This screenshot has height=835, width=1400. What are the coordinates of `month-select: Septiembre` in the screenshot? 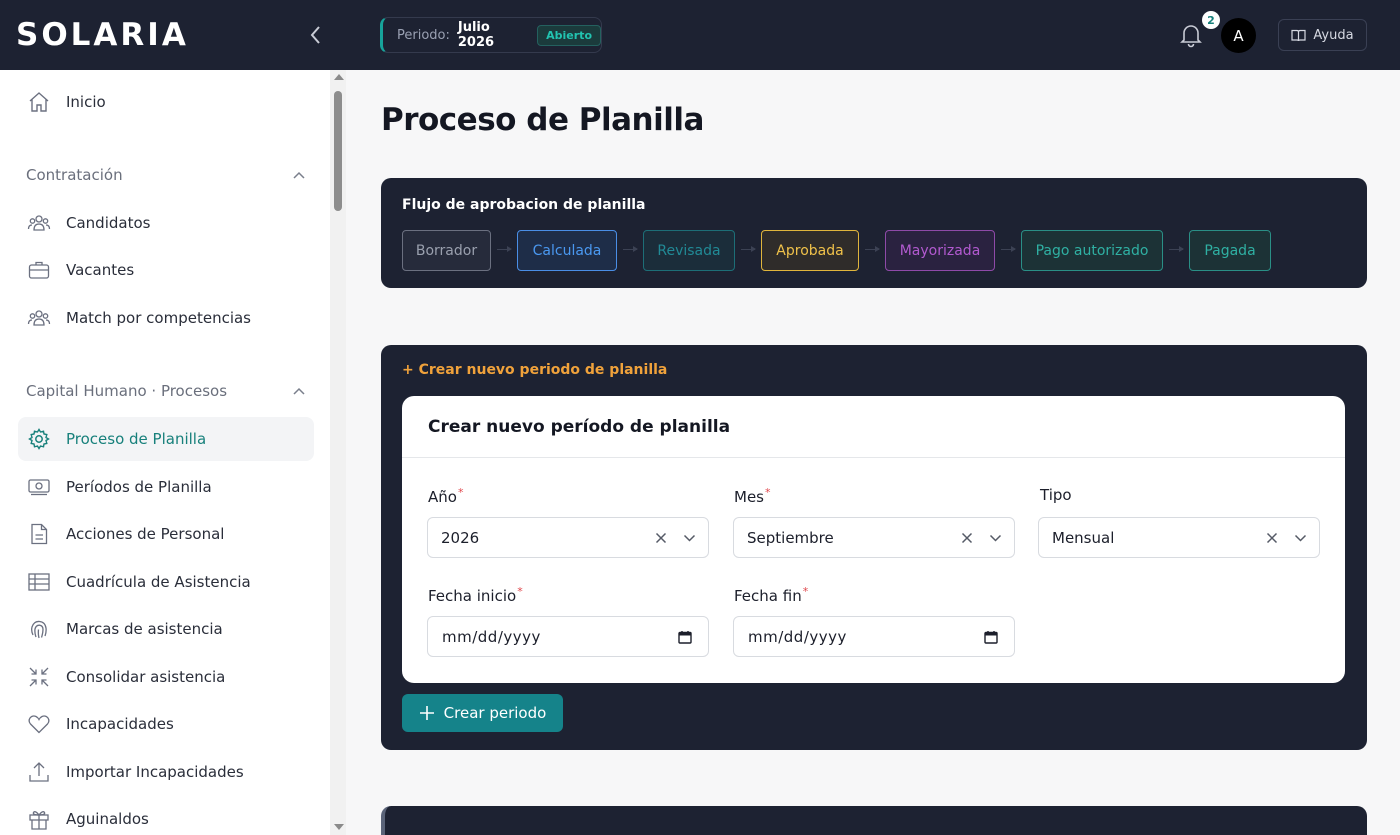 It's located at (874, 537).